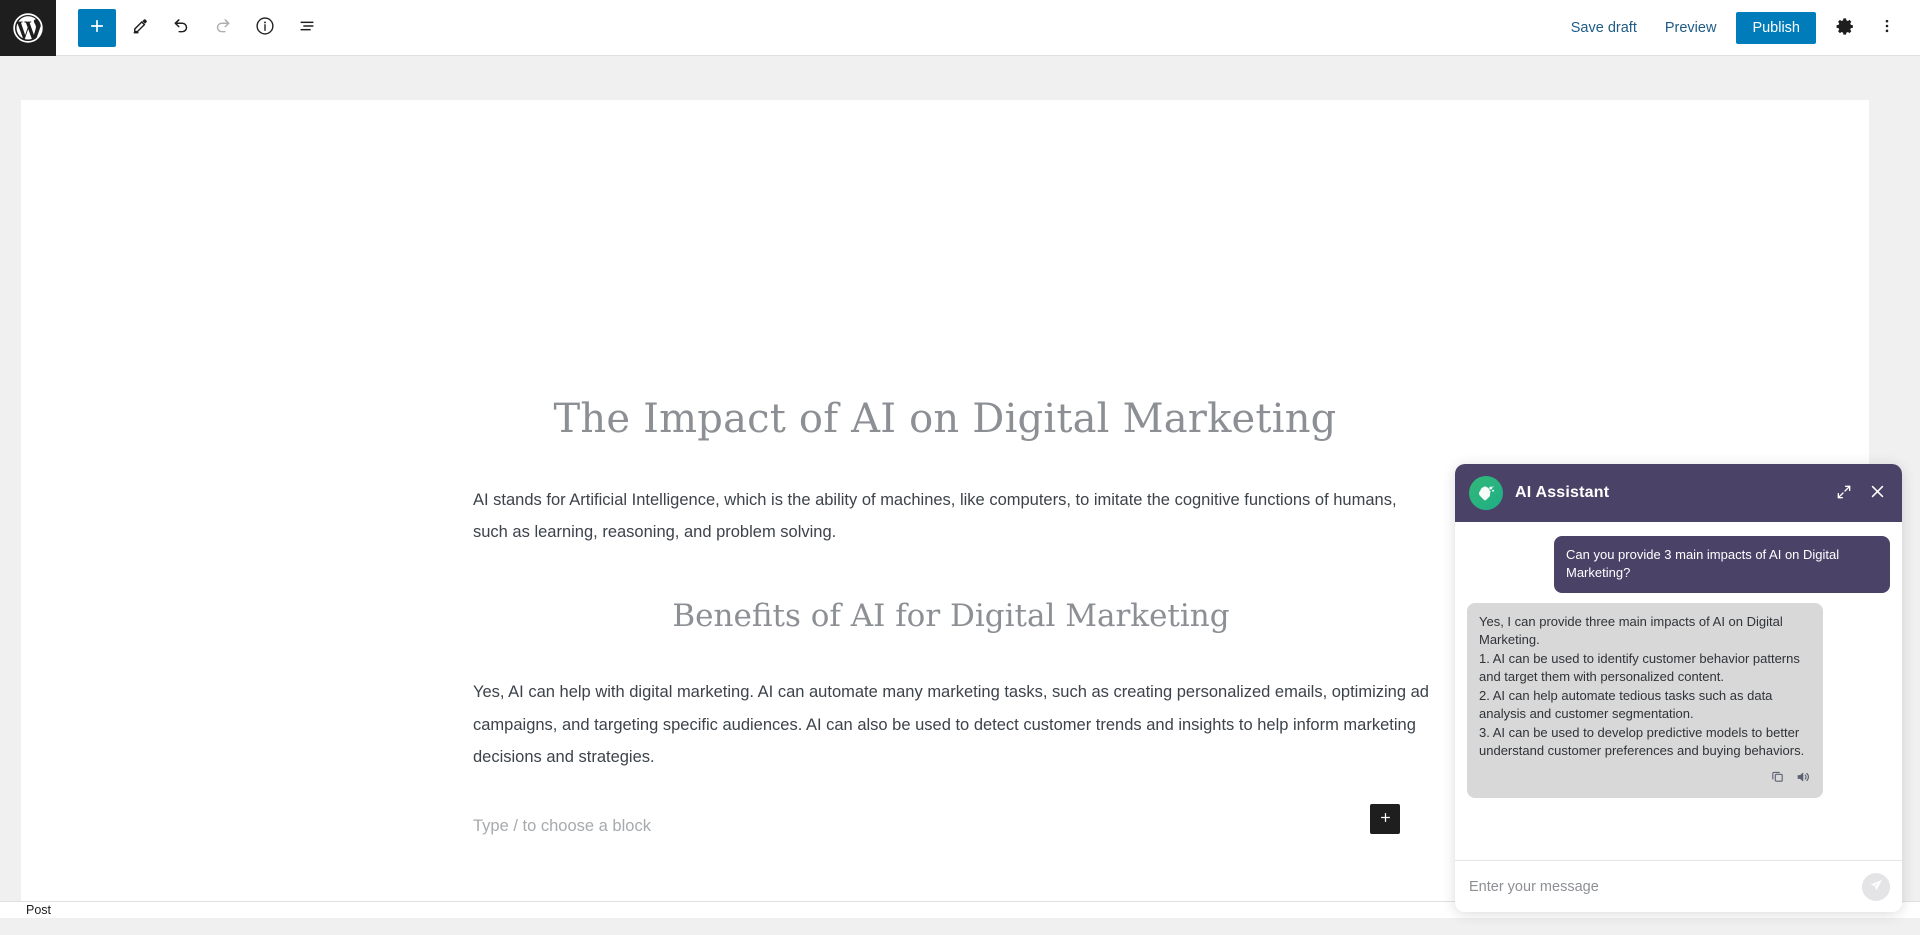 The image size is (1920, 935). Describe the element at coordinates (25, 910) in the screenshot. I see `breadcrumb-item-post: Post` at that location.